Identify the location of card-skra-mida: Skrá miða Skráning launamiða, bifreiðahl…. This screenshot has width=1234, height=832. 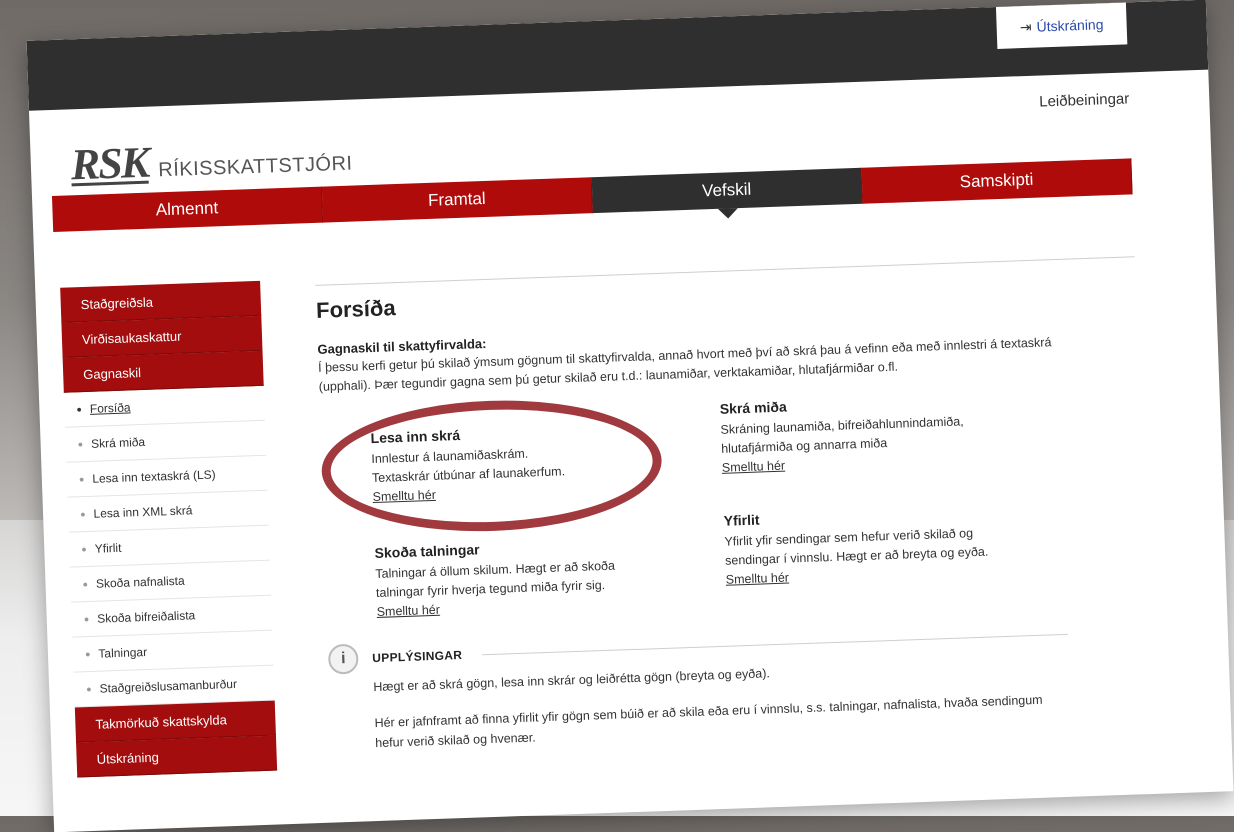
(881, 433).